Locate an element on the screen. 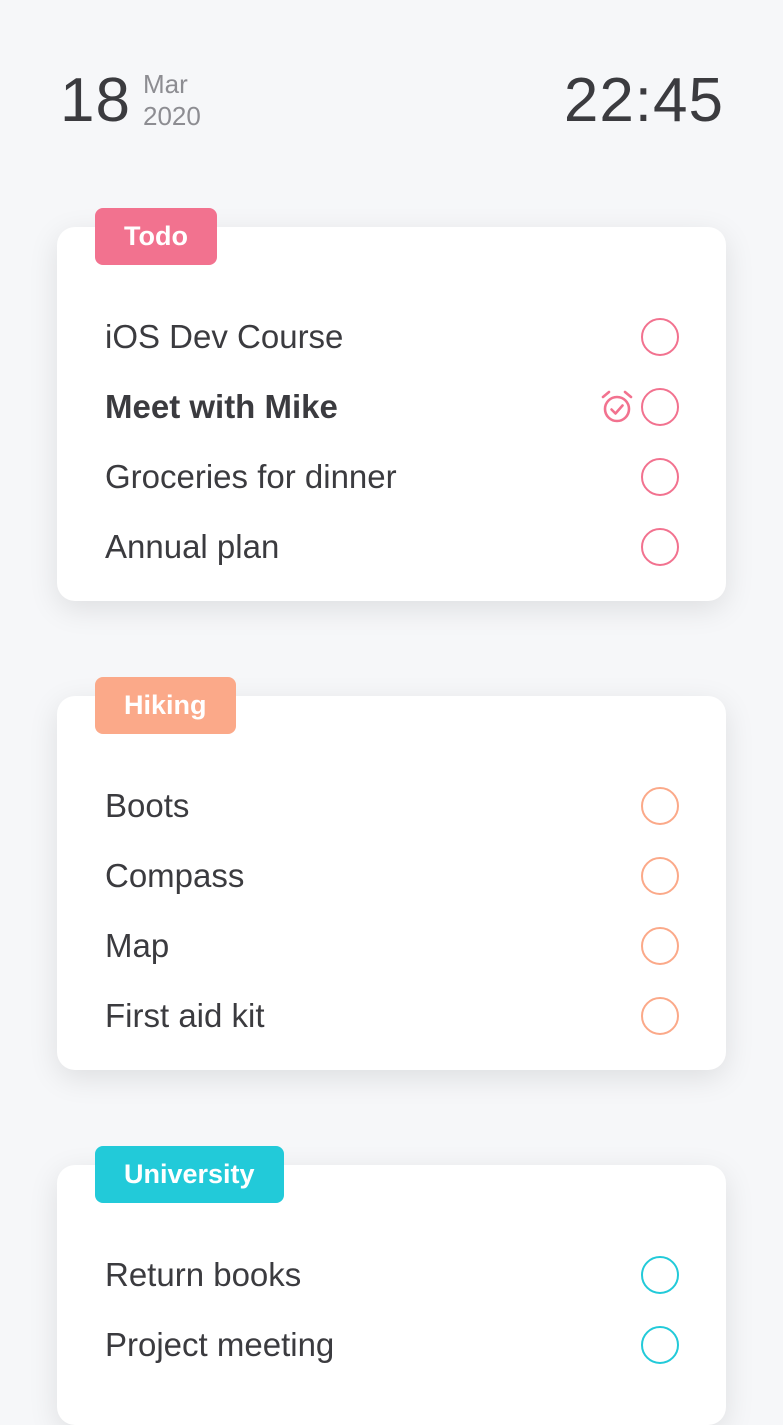 The height and width of the screenshot is (1425, 783). item-label: Annual plan is located at coordinates (192, 546).